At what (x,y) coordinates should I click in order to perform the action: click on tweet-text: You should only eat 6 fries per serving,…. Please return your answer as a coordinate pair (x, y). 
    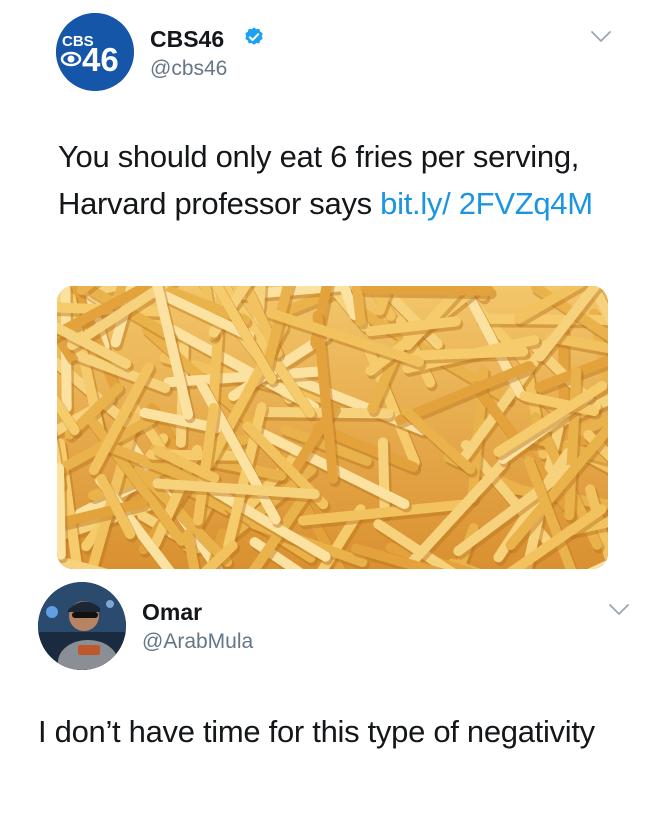
    Looking at the image, I should click on (348, 180).